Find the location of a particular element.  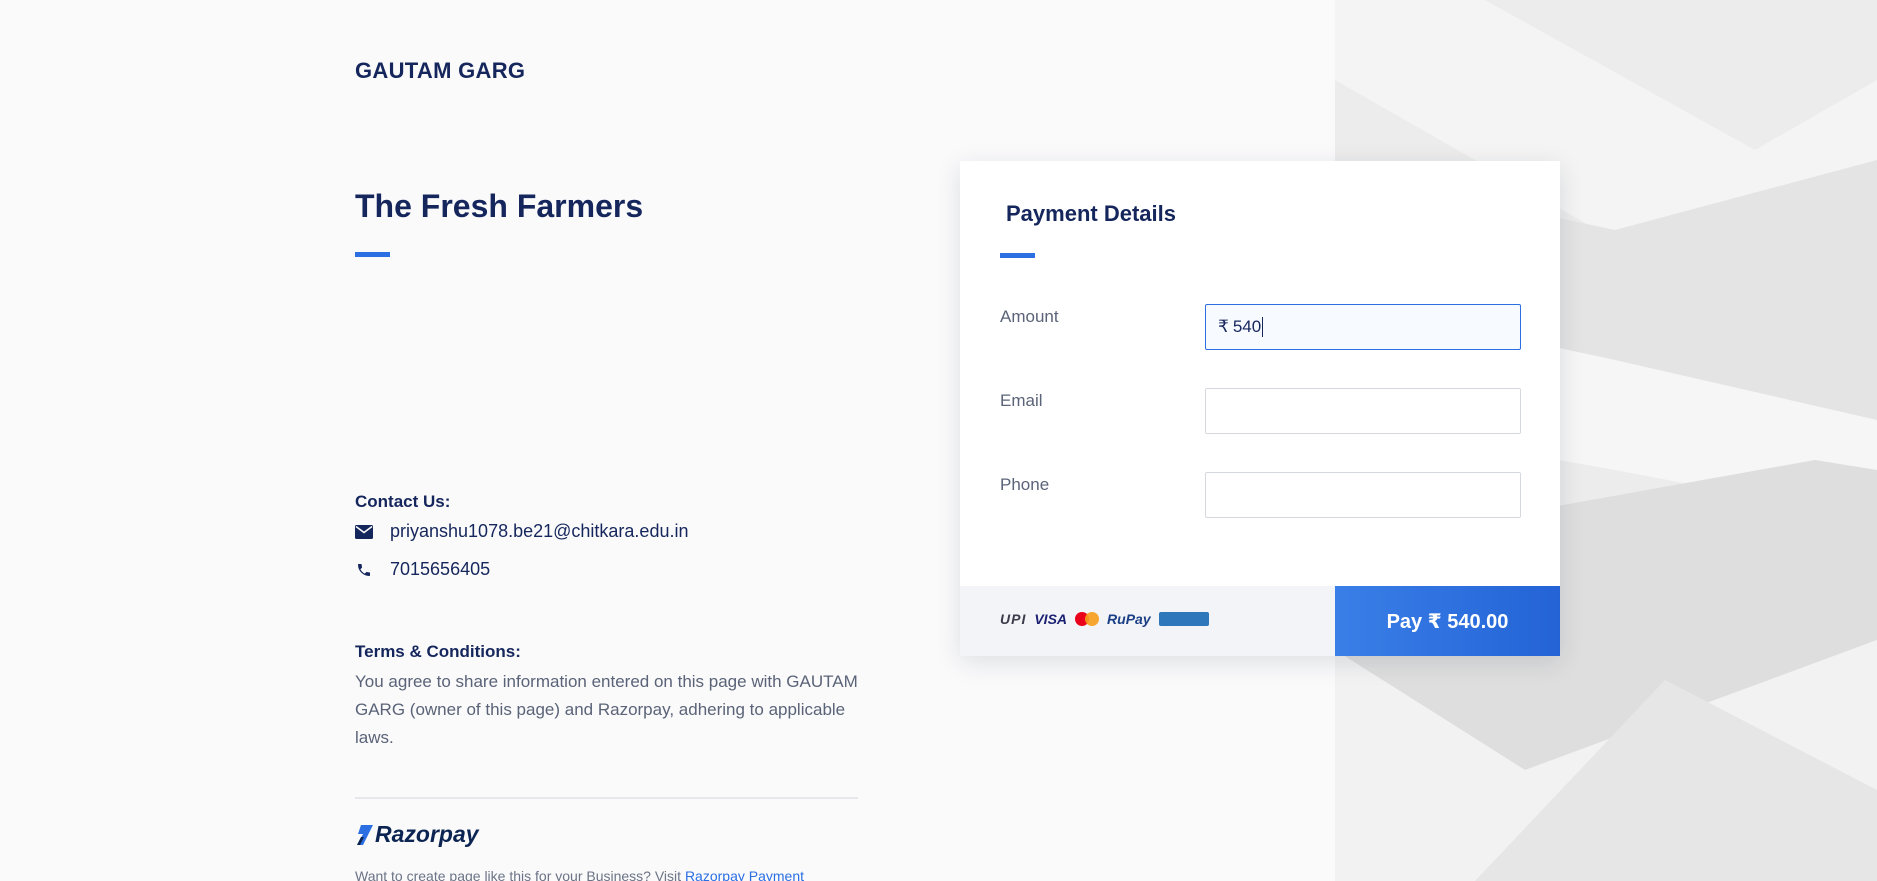

text-caret is located at coordinates (1263, 327).